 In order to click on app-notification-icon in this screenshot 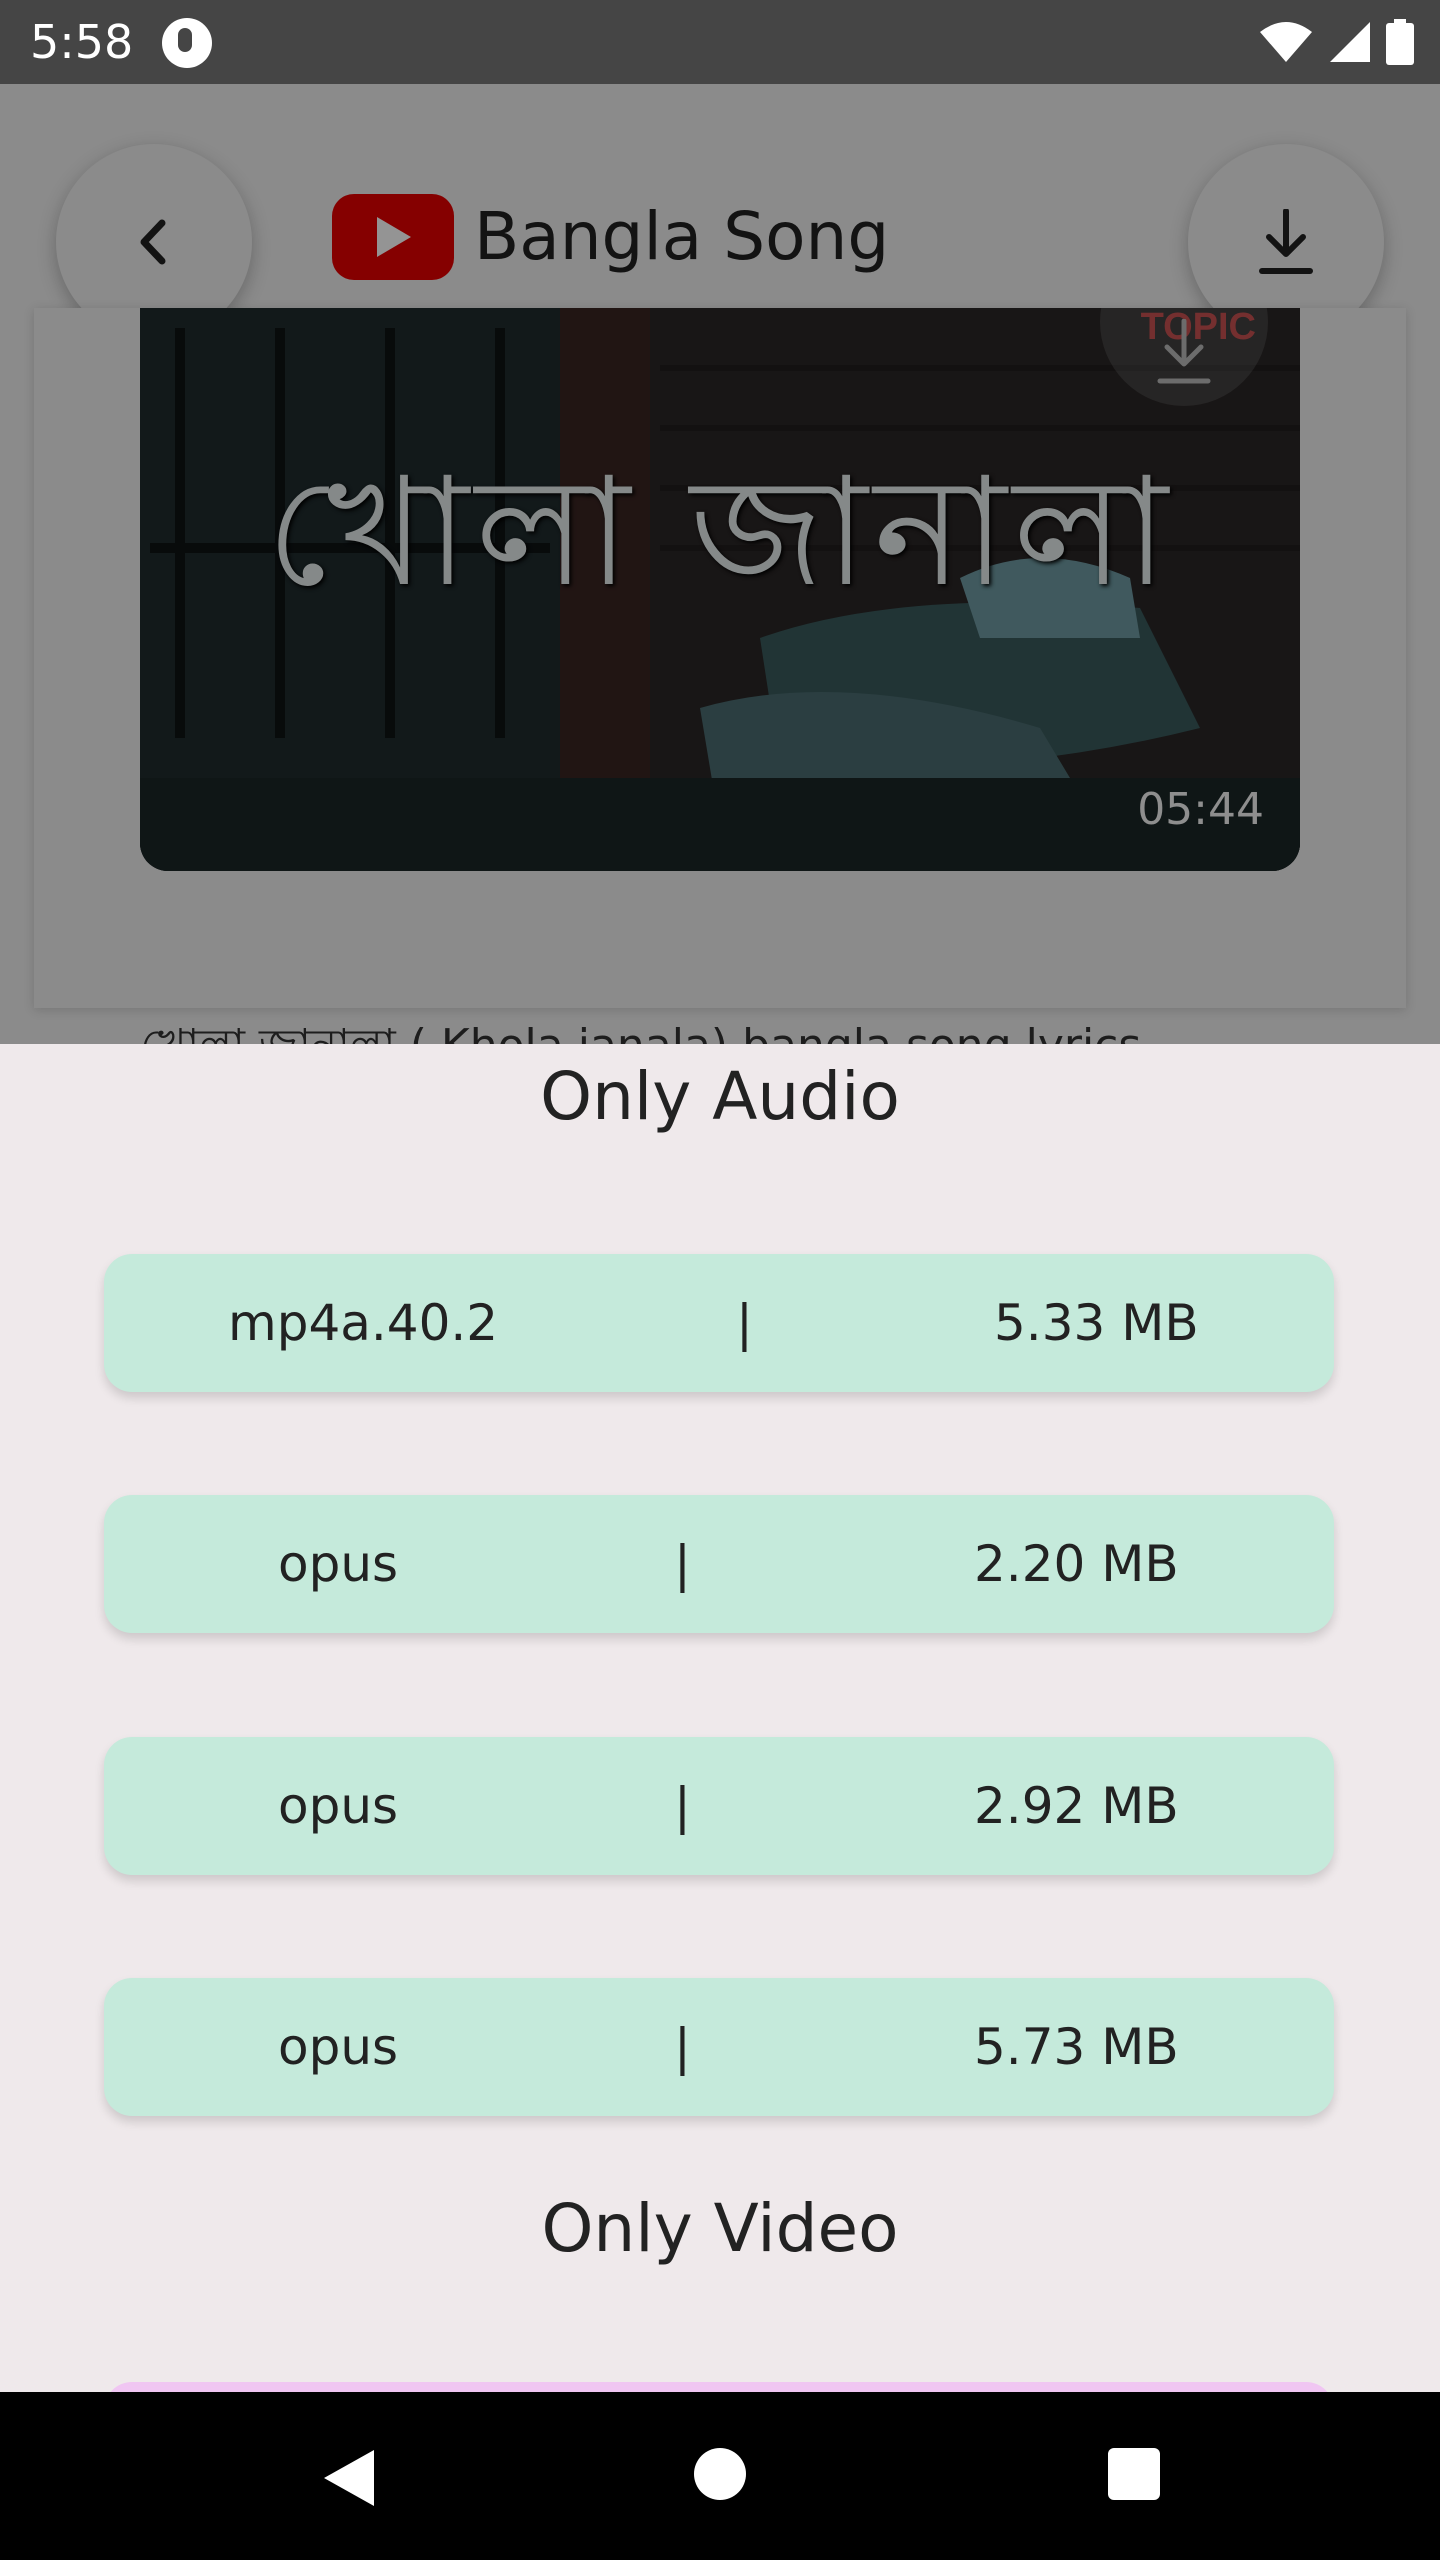, I will do `click(187, 43)`.